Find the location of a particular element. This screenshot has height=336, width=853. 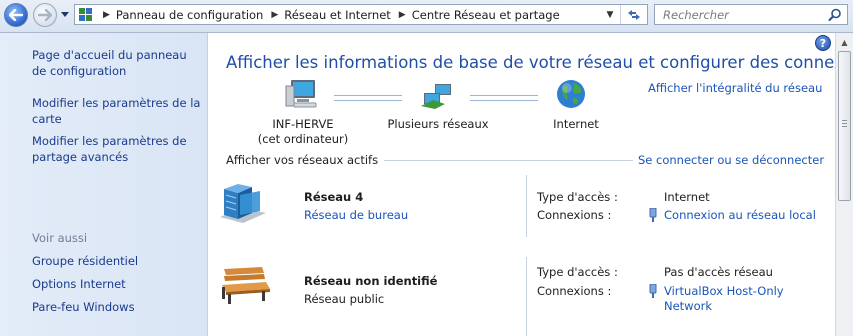

back-arrow-icon is located at coordinates (16, 15).